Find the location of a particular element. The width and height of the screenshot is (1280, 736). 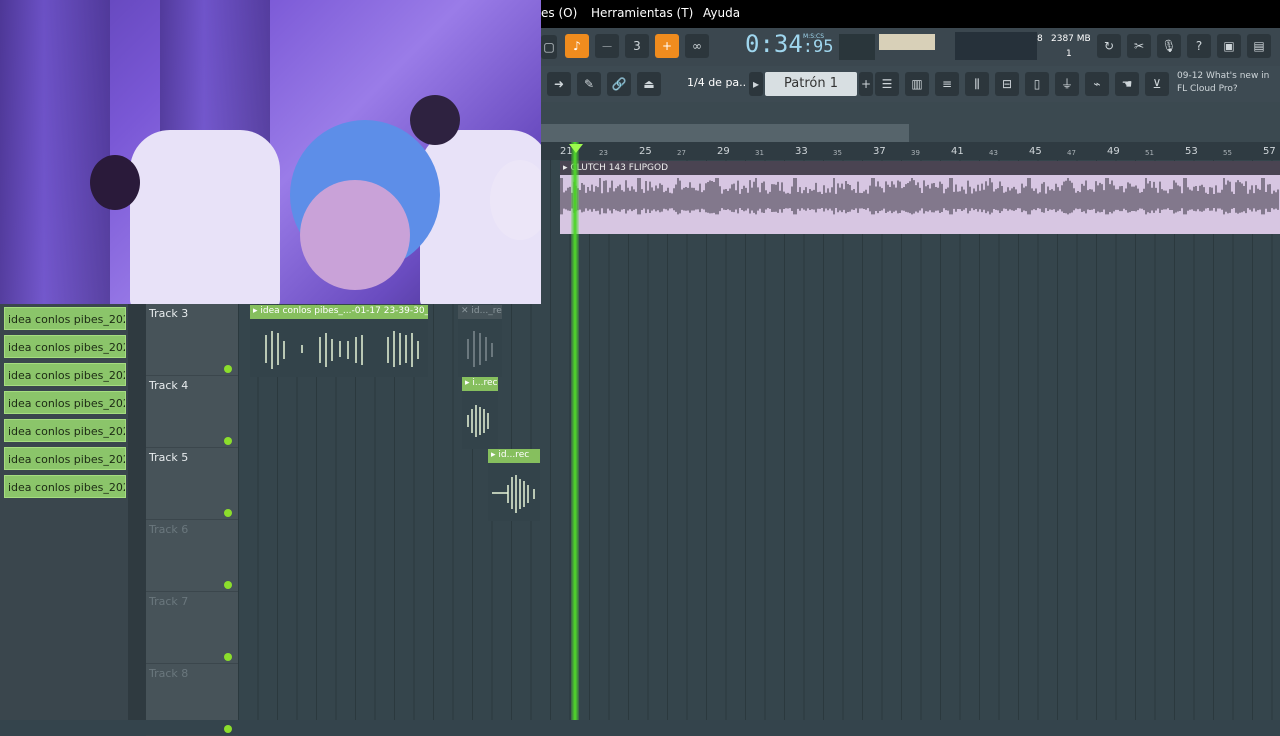

overdub-icon: + is located at coordinates (667, 46).